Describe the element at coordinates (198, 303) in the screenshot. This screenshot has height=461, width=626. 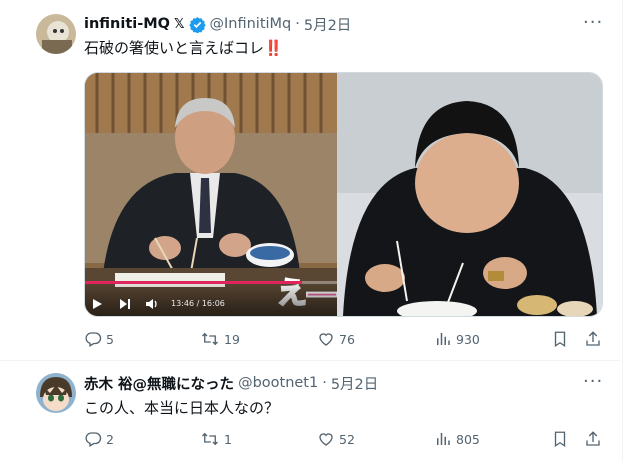
I see `video-time: 13:46 / 16:06` at that location.